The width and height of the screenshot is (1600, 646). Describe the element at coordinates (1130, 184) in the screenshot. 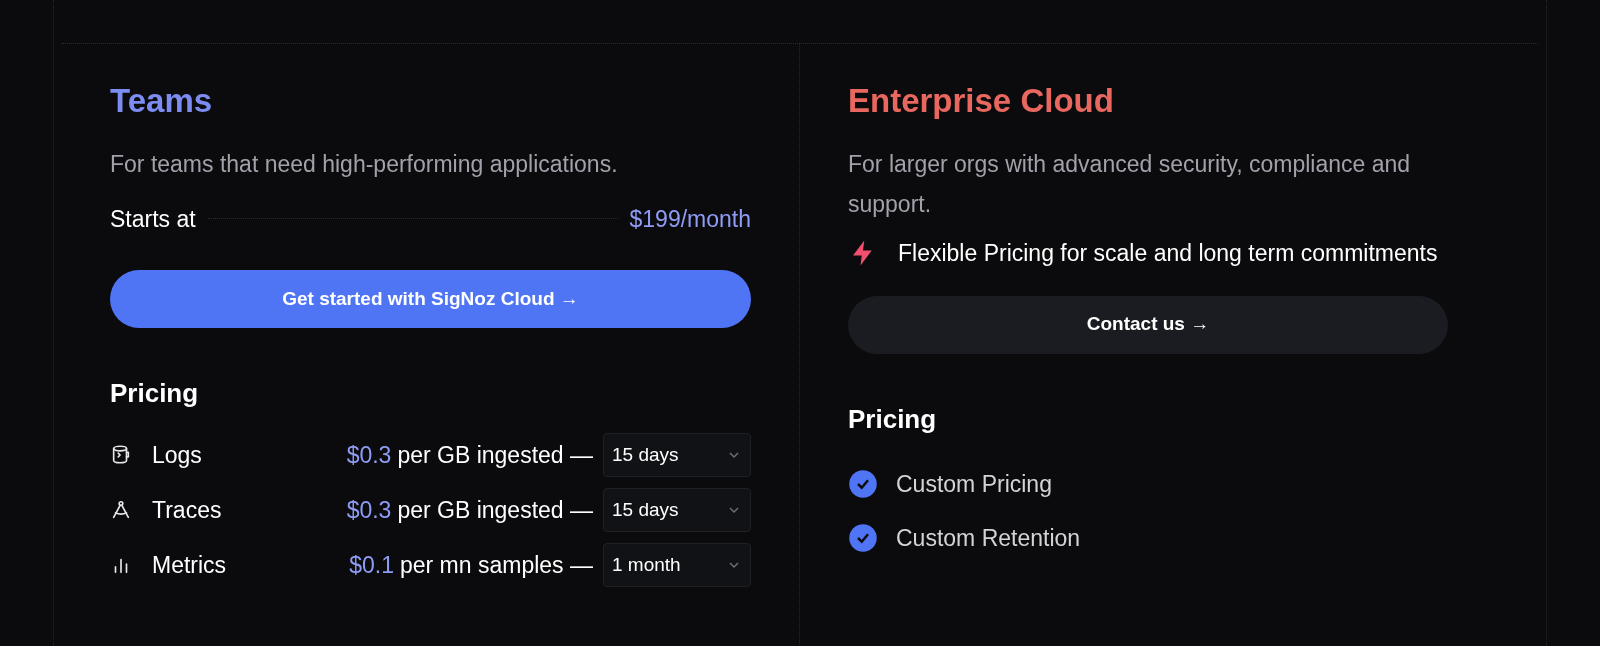

I see `plan-description: For larger orgs with advanced security, compliance and support.` at that location.